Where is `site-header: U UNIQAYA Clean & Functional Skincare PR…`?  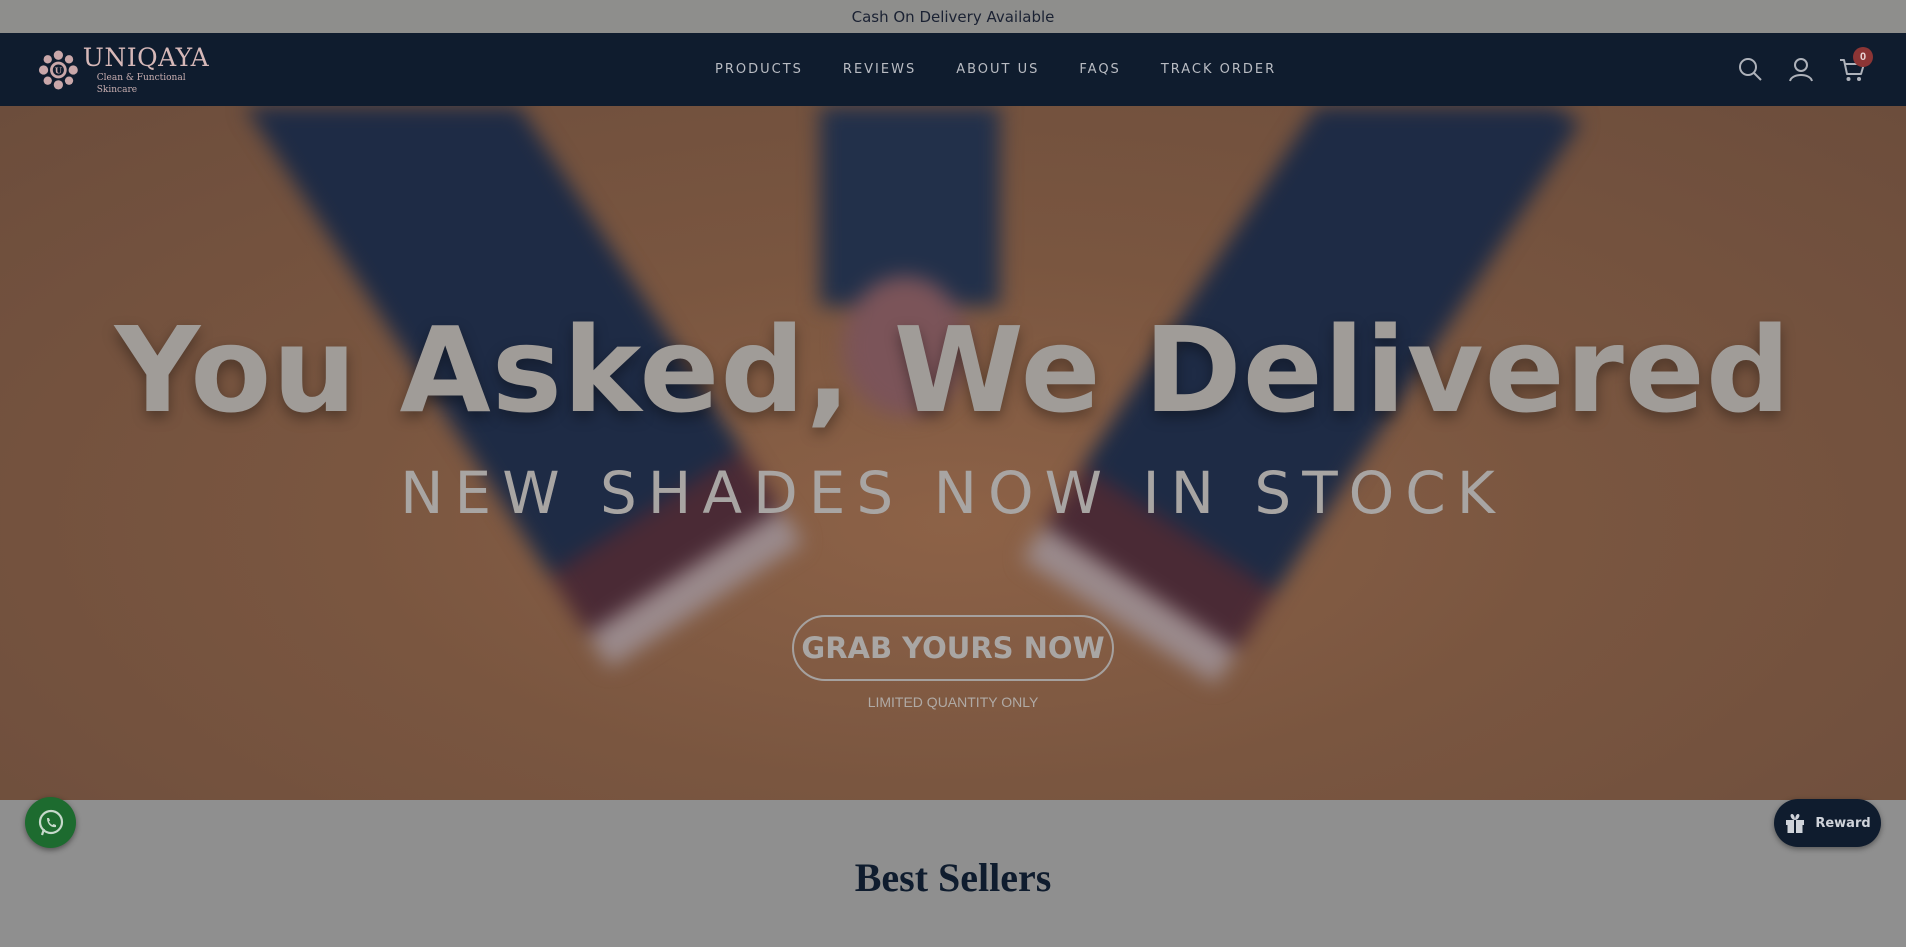
site-header: U UNIQAYA Clean & Functional Skincare PR… is located at coordinates (953, 69).